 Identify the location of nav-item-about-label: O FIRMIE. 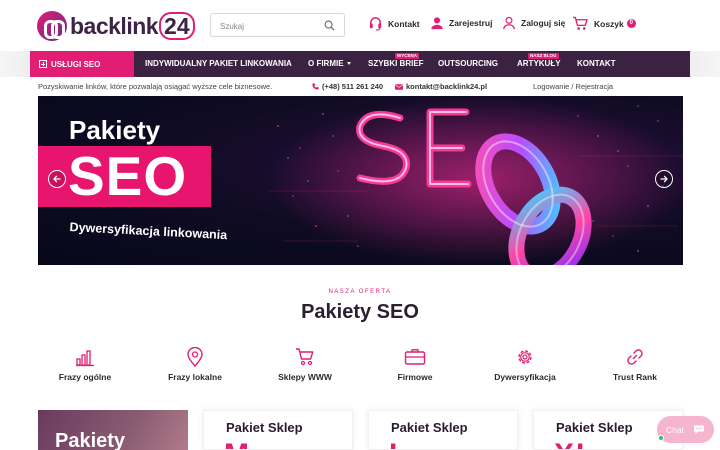
(326, 63).